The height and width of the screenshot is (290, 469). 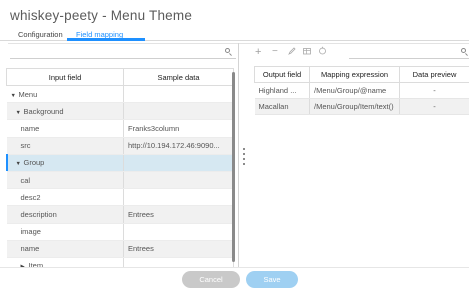 What do you see at coordinates (282, 74) in the screenshot?
I see `column-header-output-field: Output field` at bounding box center [282, 74].